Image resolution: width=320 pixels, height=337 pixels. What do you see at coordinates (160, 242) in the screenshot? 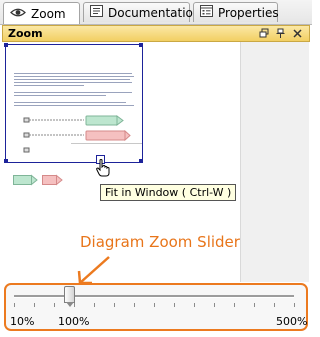
I see `zoom-slider-callout: Diagram Zoom Slider` at bounding box center [160, 242].